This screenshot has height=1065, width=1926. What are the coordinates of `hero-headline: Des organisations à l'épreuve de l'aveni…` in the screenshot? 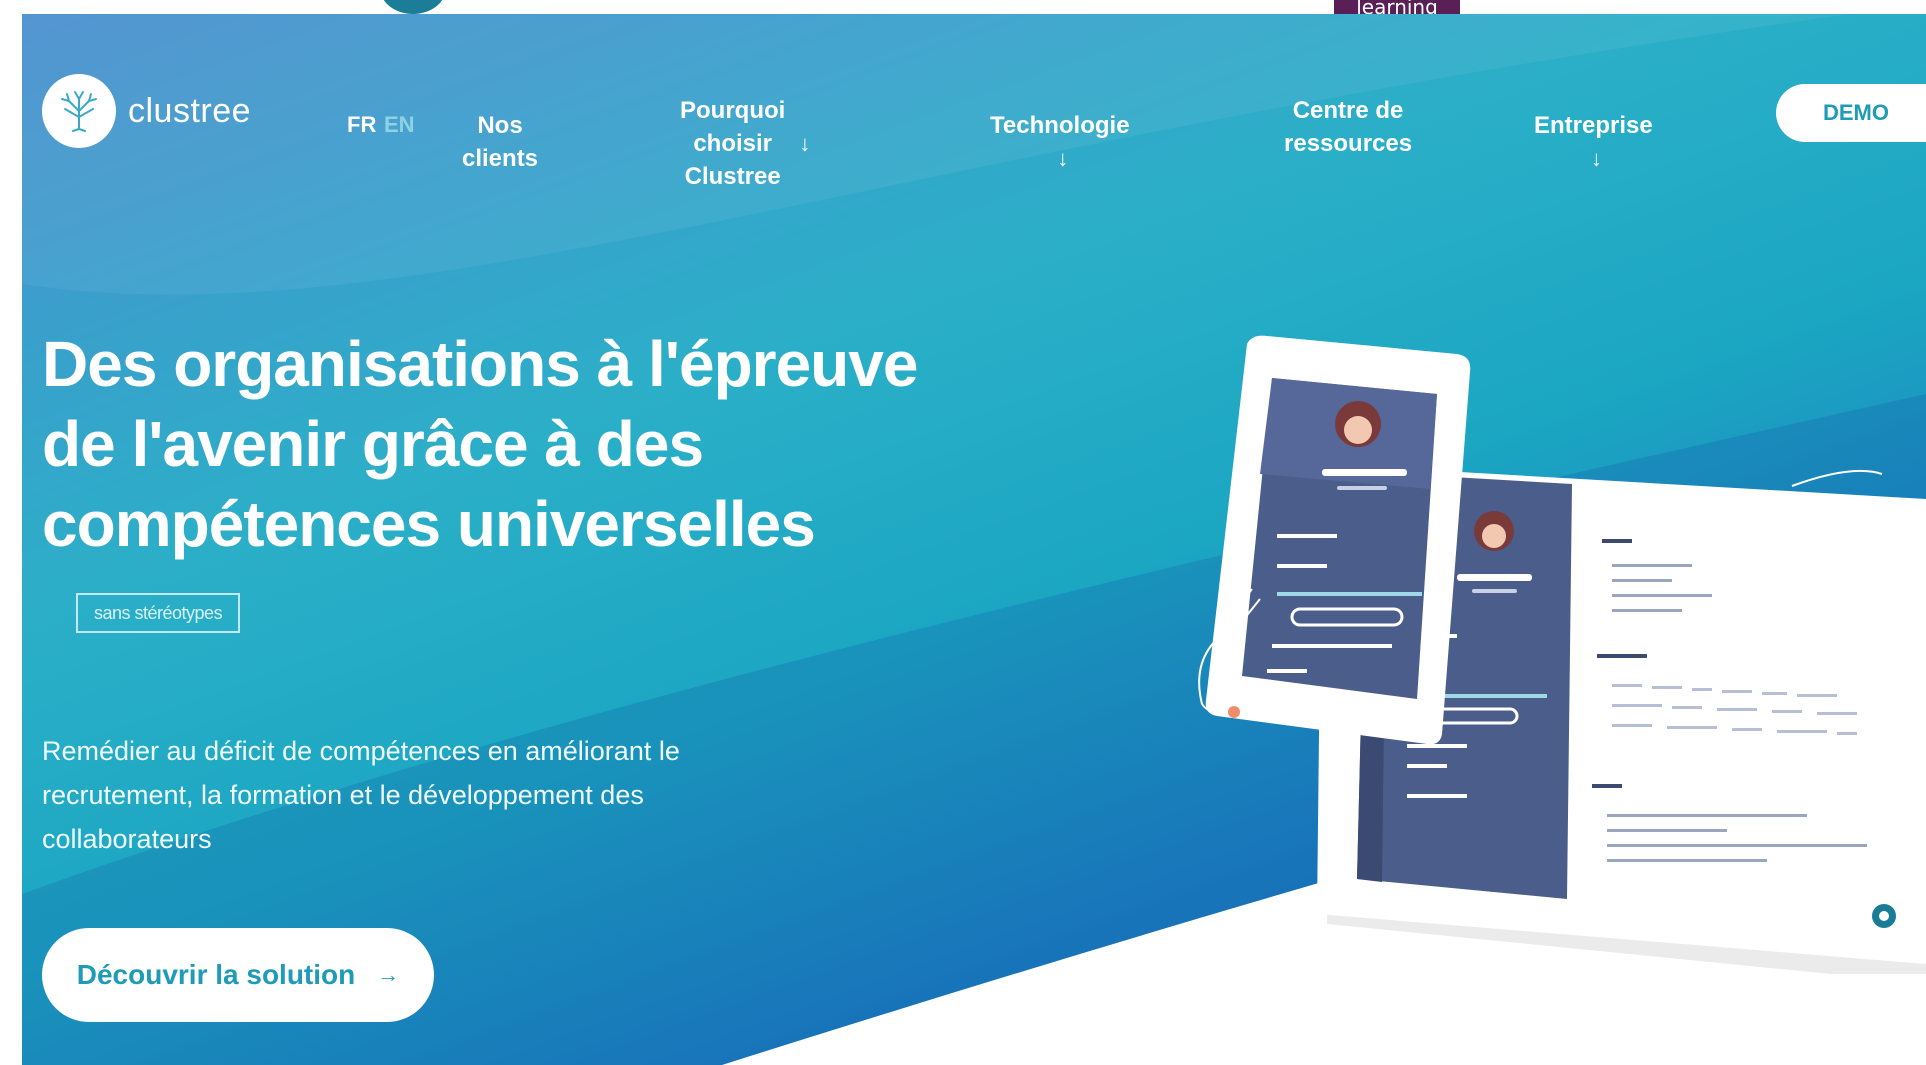 It's located at (512, 444).